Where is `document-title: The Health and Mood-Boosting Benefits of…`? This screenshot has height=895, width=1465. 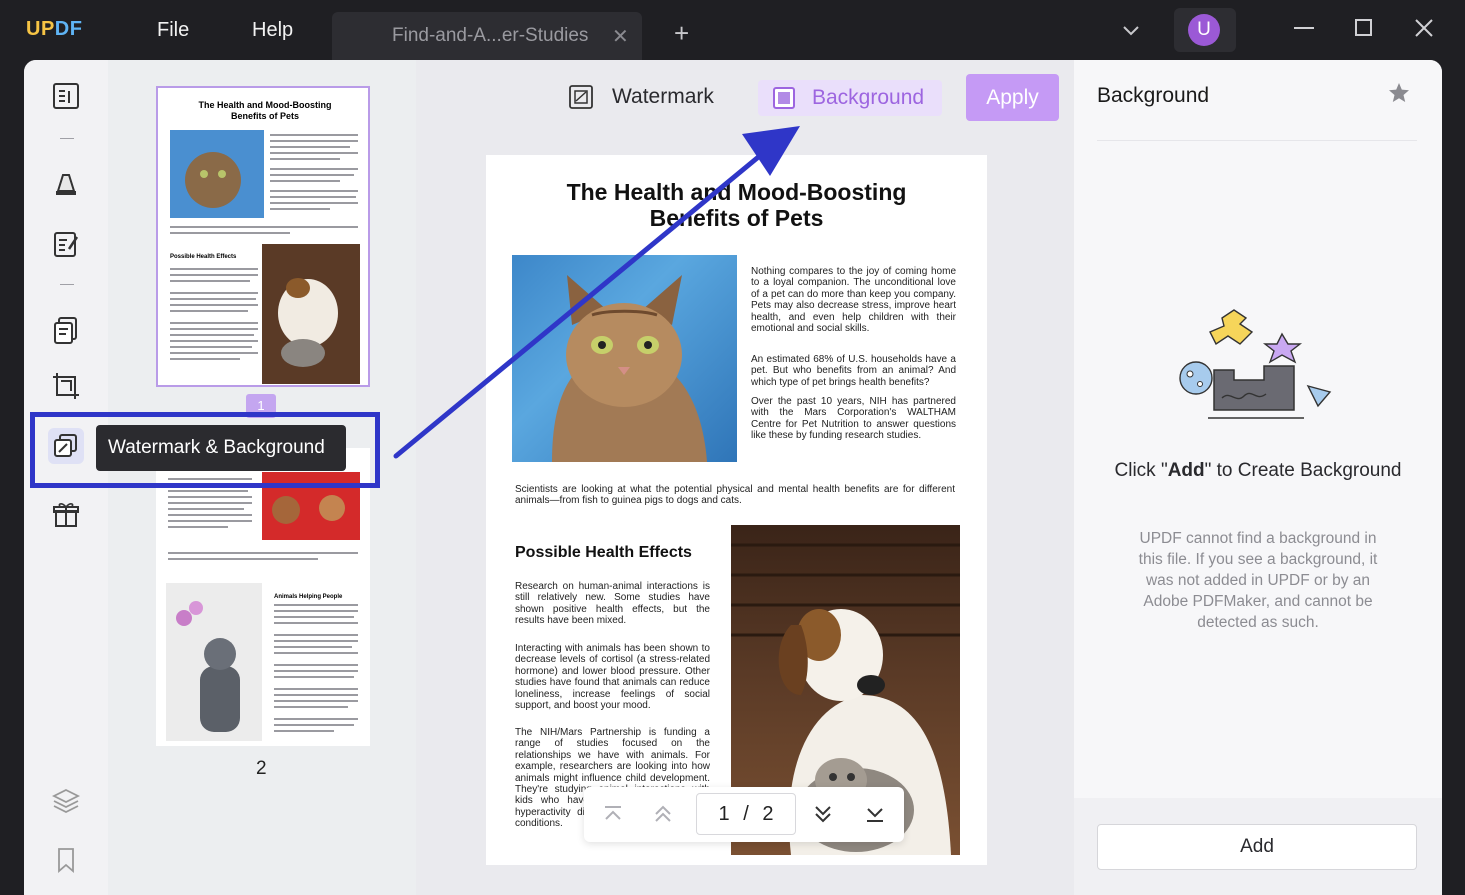
document-title: The Health and Mood-Boosting Benefits of… is located at coordinates (736, 205).